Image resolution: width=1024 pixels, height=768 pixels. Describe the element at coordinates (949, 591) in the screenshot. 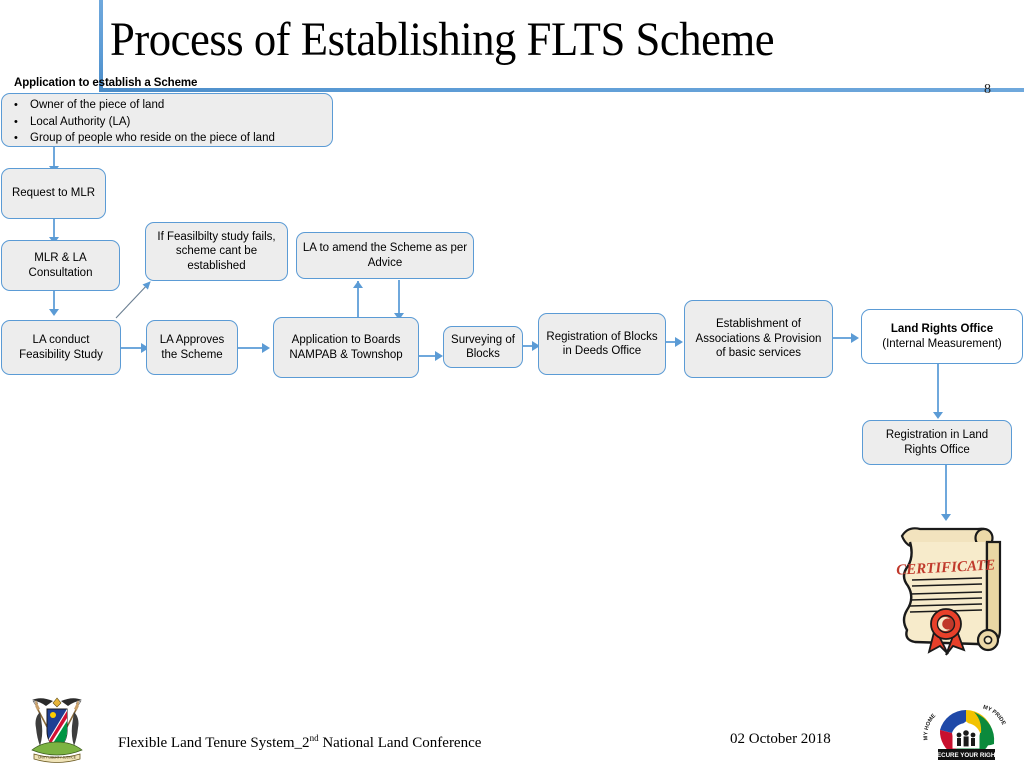

I see `certificate-illustration: CERTIFICATE` at that location.